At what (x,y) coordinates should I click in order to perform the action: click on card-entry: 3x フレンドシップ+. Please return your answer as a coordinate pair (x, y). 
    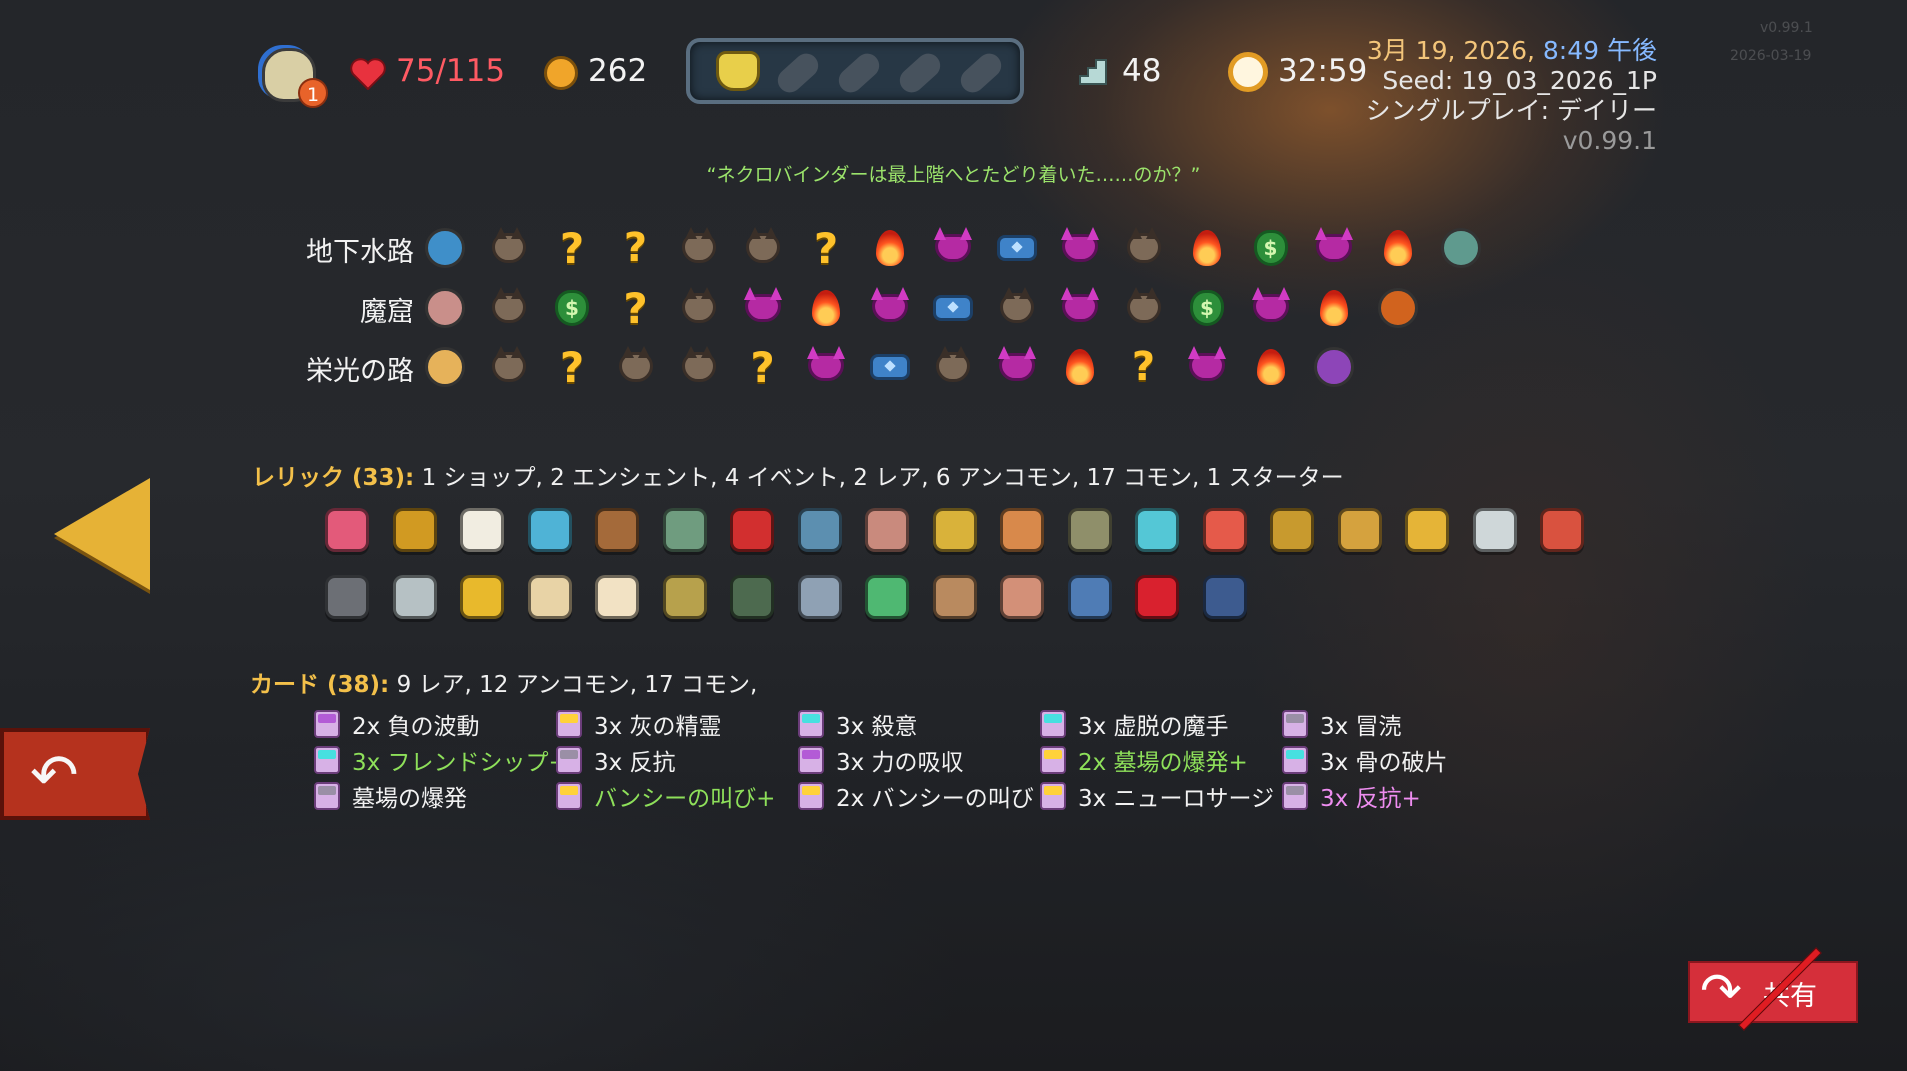
    Looking at the image, I should click on (441, 760).